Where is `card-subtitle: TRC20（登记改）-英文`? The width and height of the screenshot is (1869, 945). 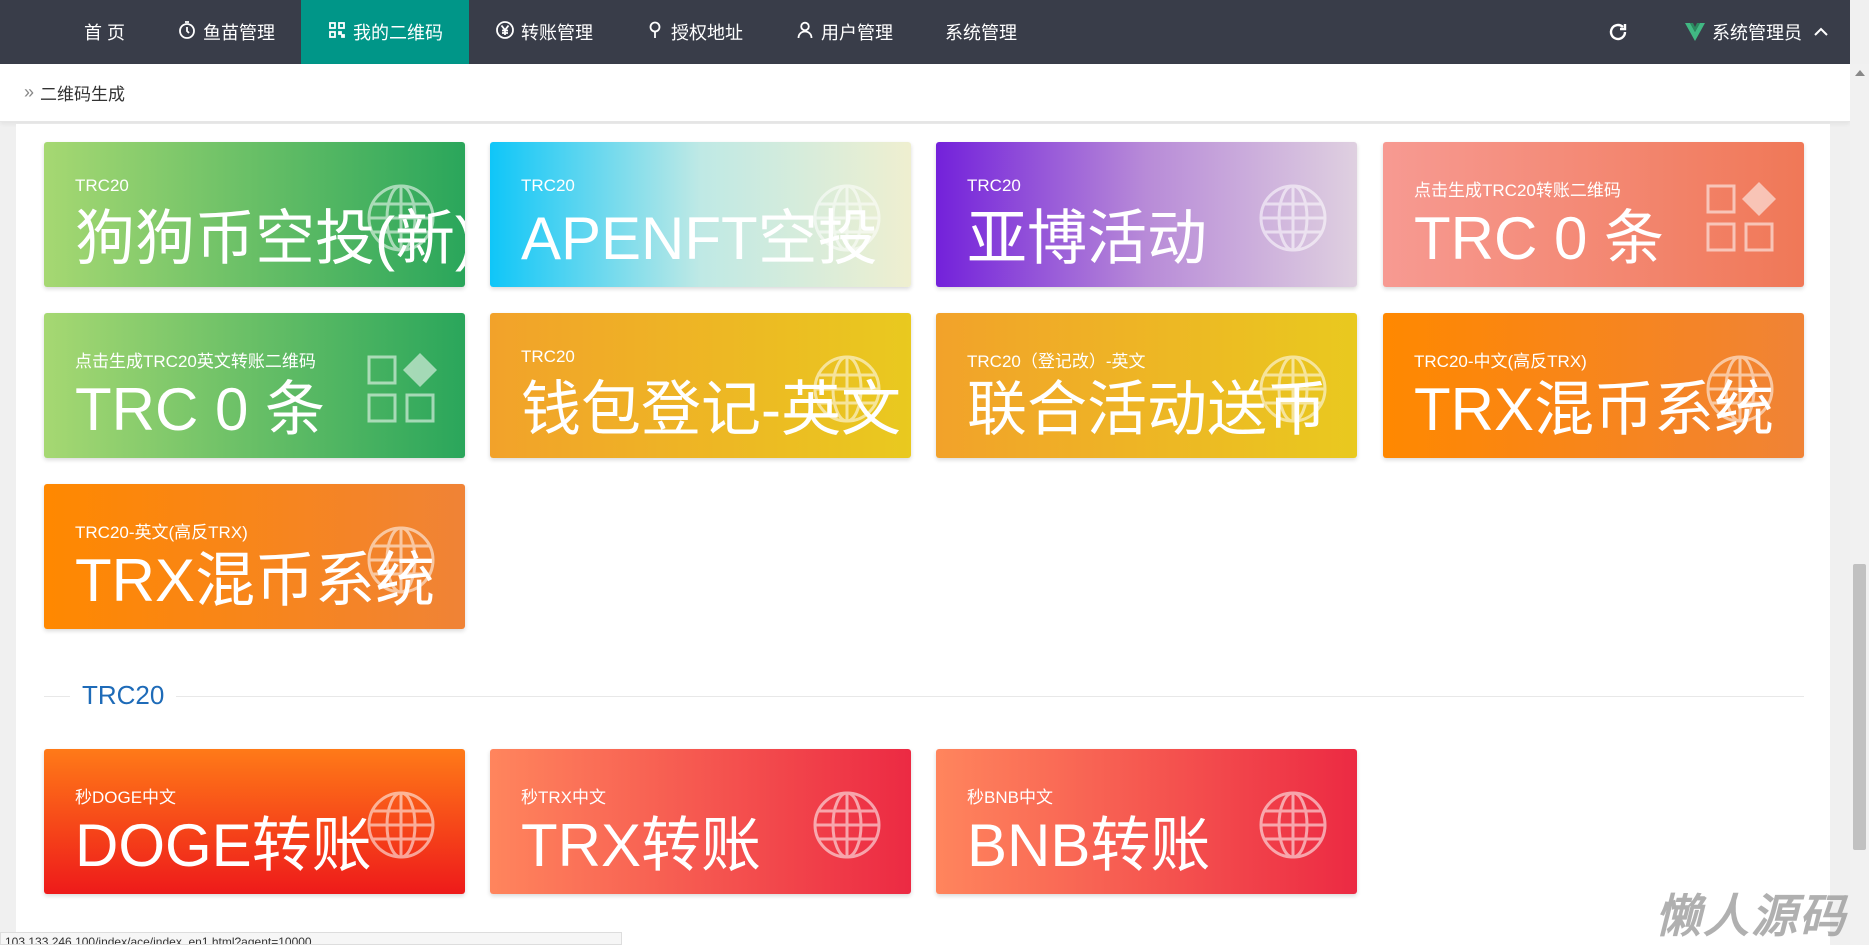
card-subtitle: TRC20（登记改）-英文 is located at coordinates (1056, 361).